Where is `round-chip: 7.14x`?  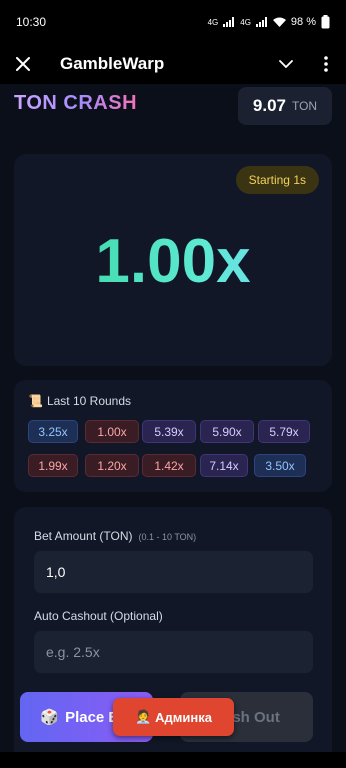
round-chip: 7.14x is located at coordinates (224, 465).